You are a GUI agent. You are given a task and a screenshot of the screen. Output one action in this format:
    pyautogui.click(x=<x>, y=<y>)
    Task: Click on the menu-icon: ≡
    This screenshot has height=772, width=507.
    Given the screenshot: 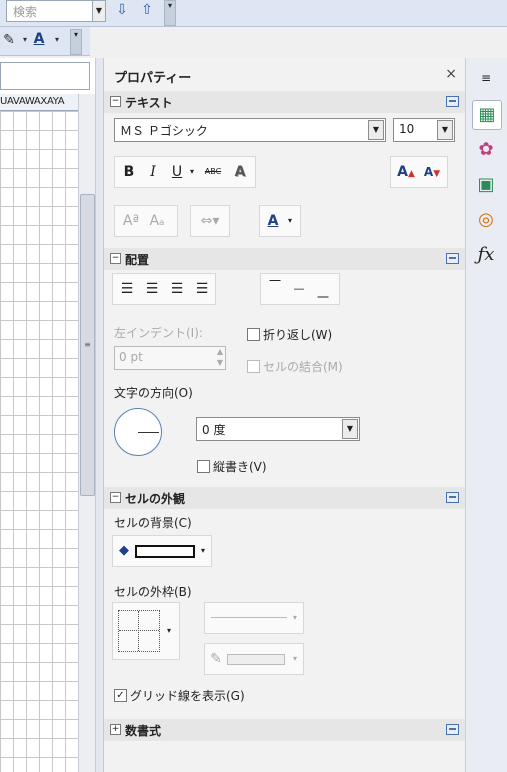 What is the action you would take?
    pyautogui.click(x=486, y=78)
    